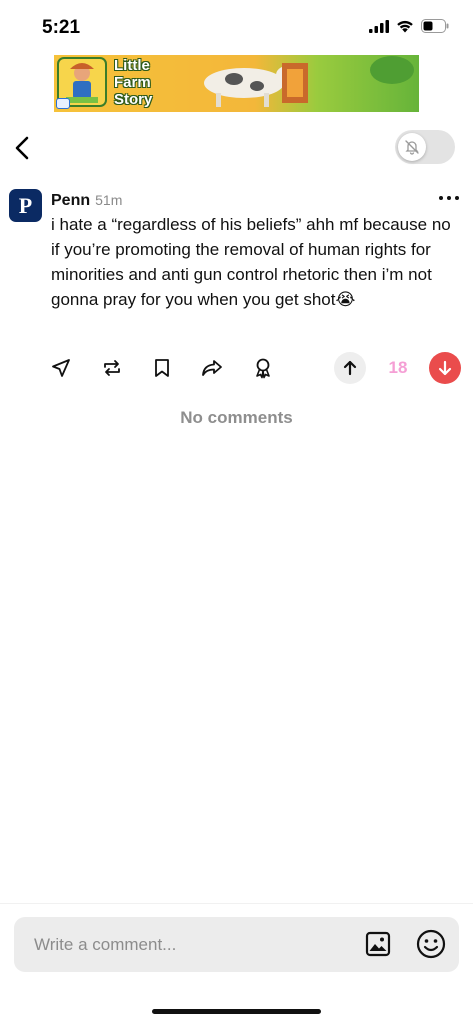  I want to click on send-button, so click(61, 368).